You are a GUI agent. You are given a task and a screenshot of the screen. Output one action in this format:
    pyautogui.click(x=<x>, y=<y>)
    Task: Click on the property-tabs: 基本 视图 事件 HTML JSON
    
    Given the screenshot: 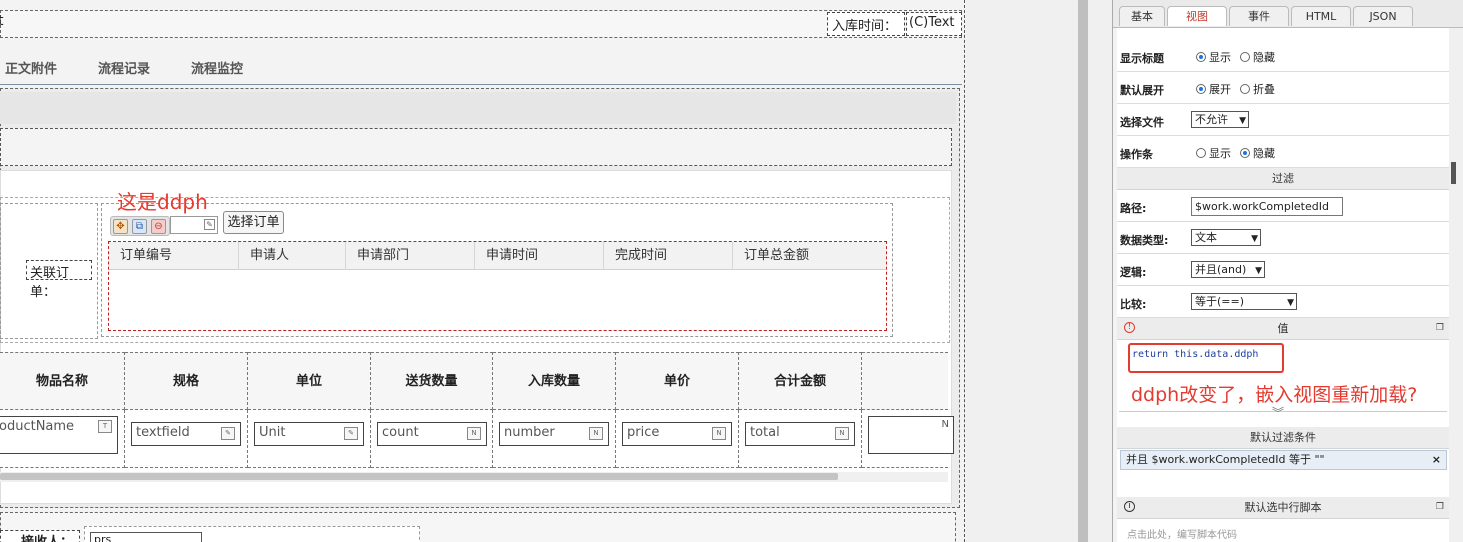 What is the action you would take?
    pyautogui.click(x=1288, y=14)
    